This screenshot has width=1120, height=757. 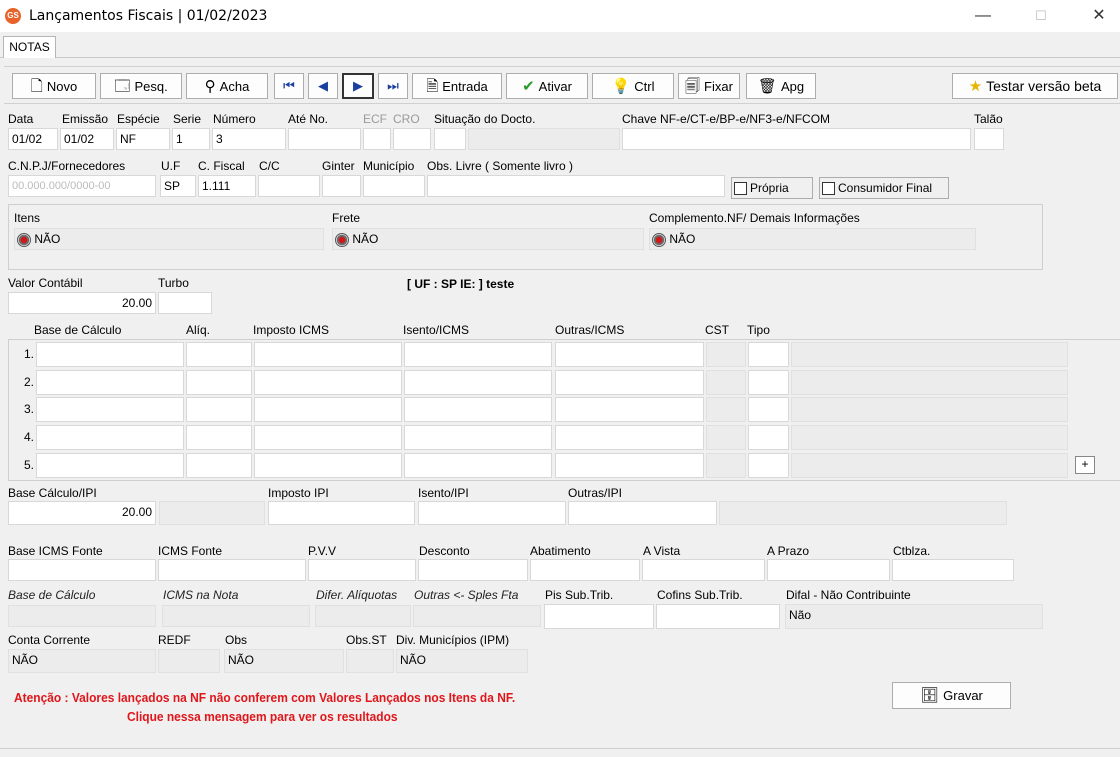 I want to click on entrada-button: 🗎 Entrada, so click(x=457, y=86).